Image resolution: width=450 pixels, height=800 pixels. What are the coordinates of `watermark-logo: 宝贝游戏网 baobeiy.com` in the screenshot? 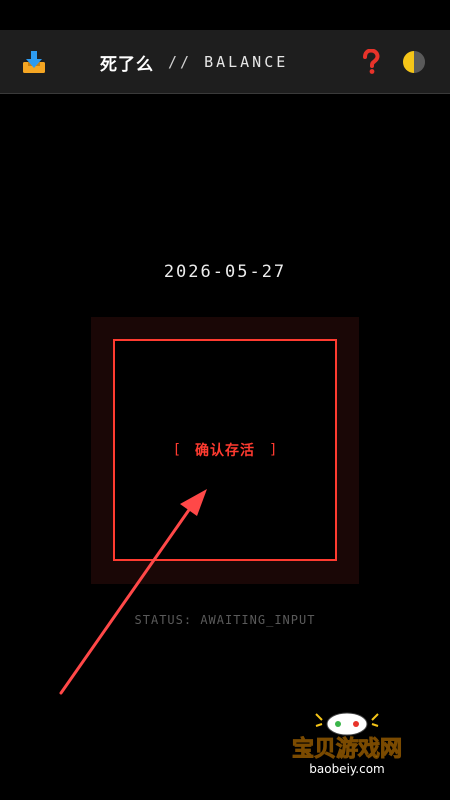 It's located at (347, 741).